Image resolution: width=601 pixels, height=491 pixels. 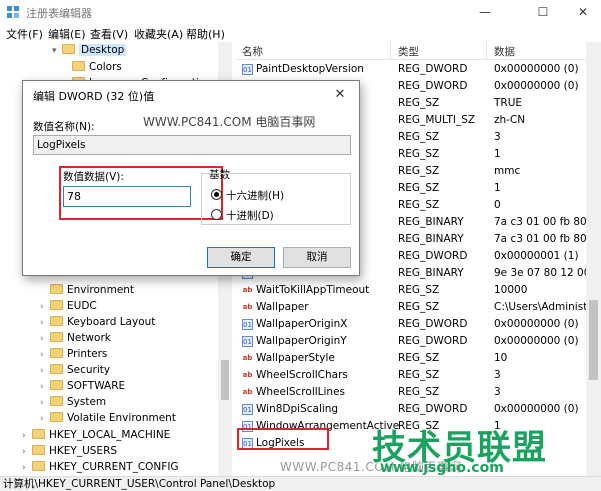 What do you see at coordinates (108, 418) in the screenshot?
I see `tree-item-volatile-environment: › Volatile Environment` at bounding box center [108, 418].